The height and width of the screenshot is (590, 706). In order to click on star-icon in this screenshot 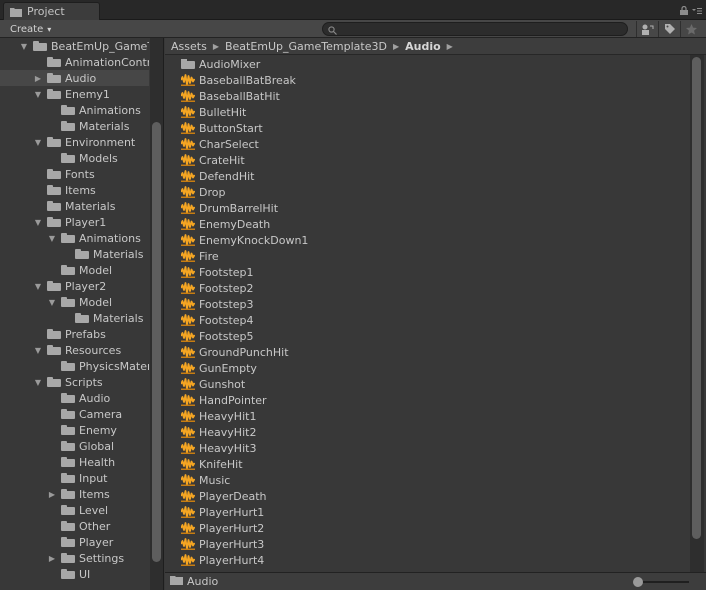, I will do `click(691, 29)`.